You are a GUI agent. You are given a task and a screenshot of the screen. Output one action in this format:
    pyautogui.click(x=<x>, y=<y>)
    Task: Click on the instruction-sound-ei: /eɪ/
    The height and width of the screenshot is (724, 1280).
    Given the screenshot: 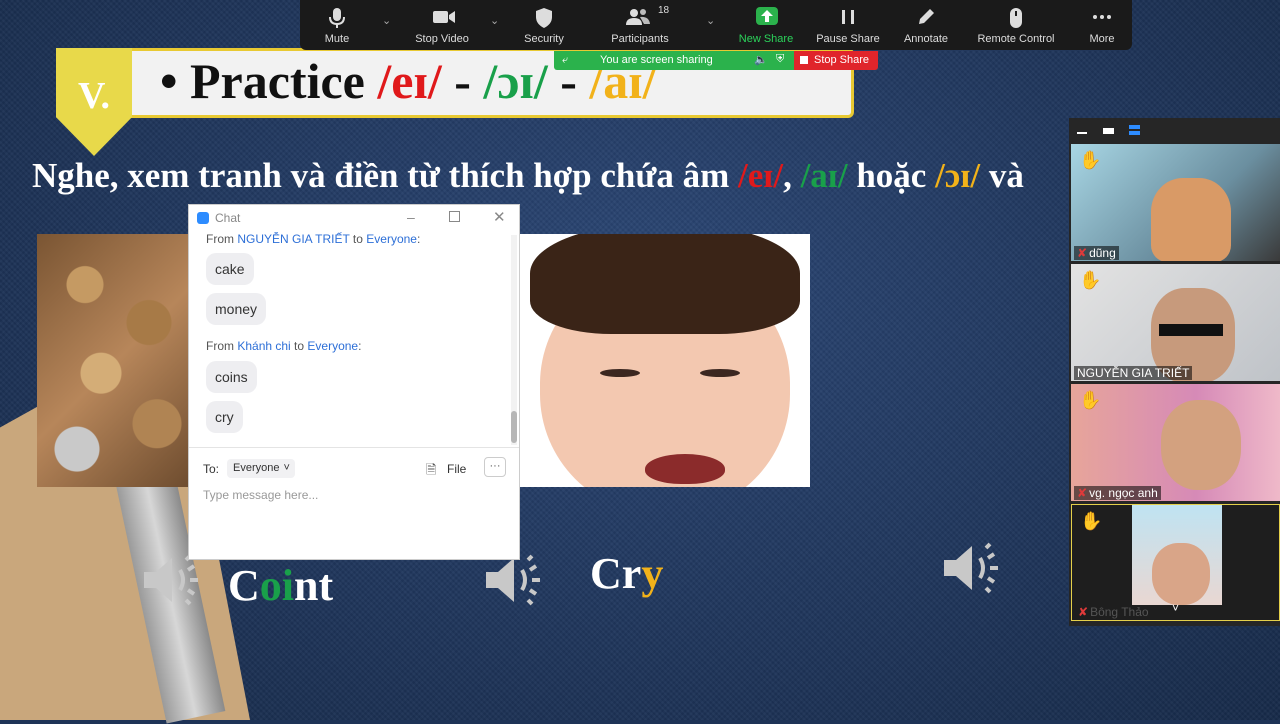 What is the action you would take?
    pyautogui.click(x=761, y=175)
    